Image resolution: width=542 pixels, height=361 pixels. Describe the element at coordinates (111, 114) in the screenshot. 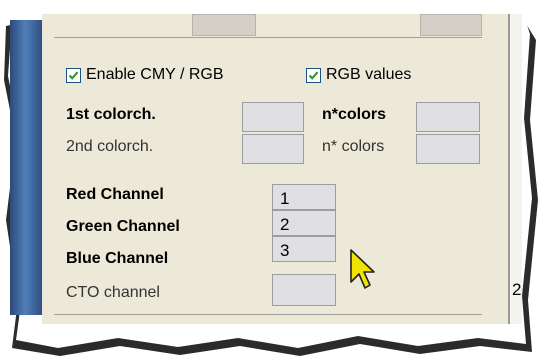

I see `label-1st-colorch: 1st colorch.` at that location.